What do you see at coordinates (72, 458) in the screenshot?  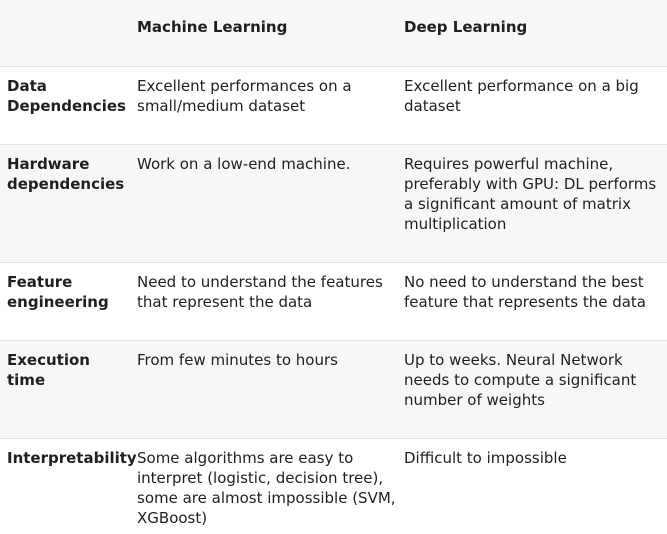 I see `row-label: Interpretability` at bounding box center [72, 458].